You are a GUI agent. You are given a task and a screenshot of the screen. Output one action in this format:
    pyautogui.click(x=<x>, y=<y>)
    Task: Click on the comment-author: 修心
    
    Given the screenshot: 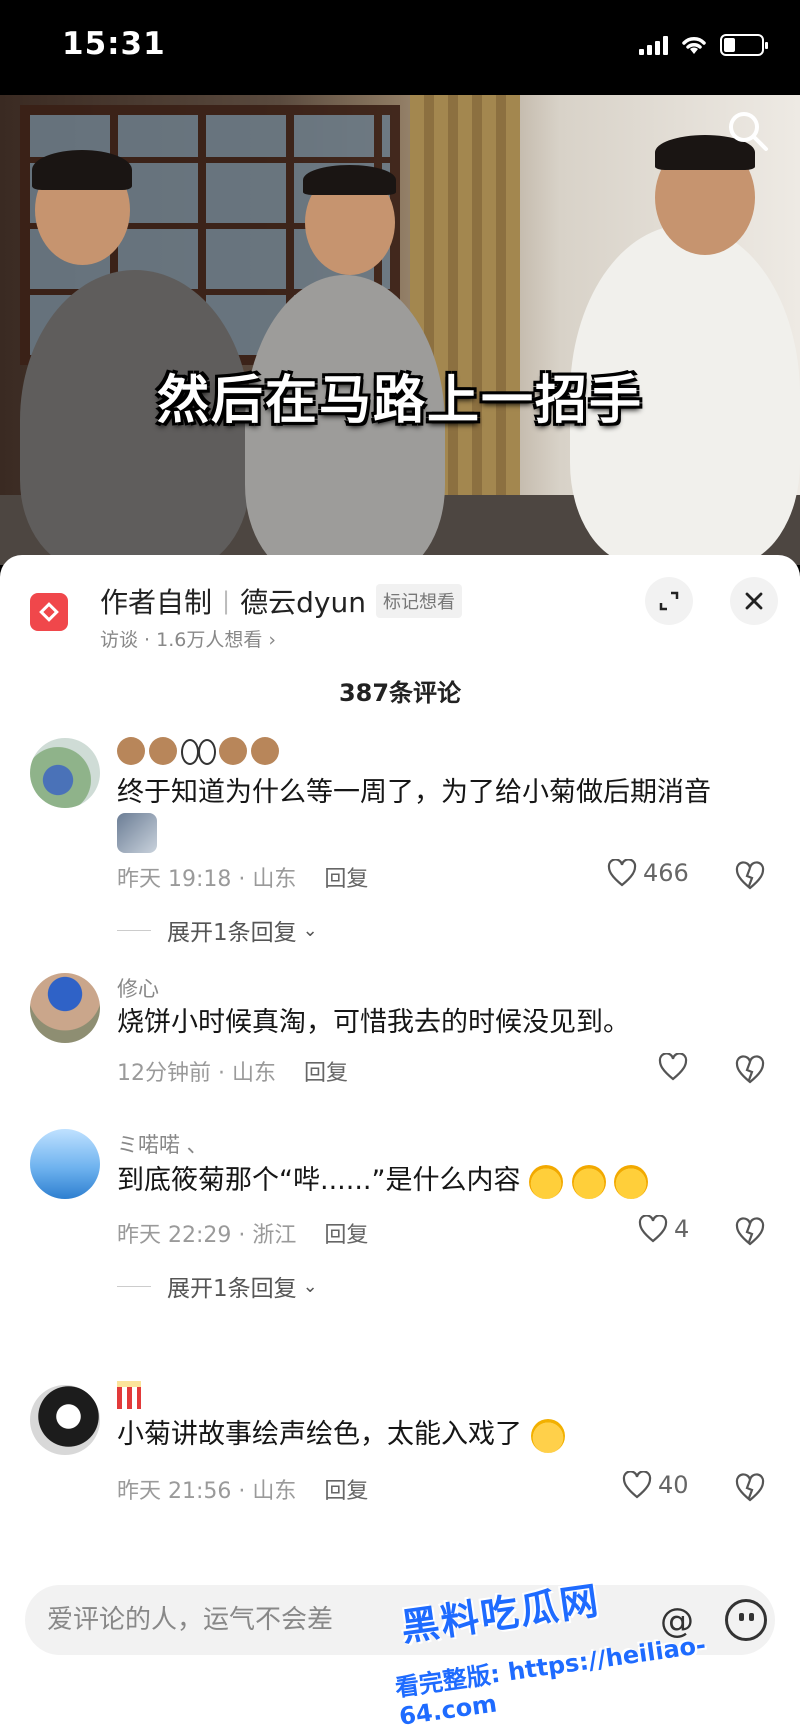 What is the action you would take?
    pyautogui.click(x=138, y=988)
    